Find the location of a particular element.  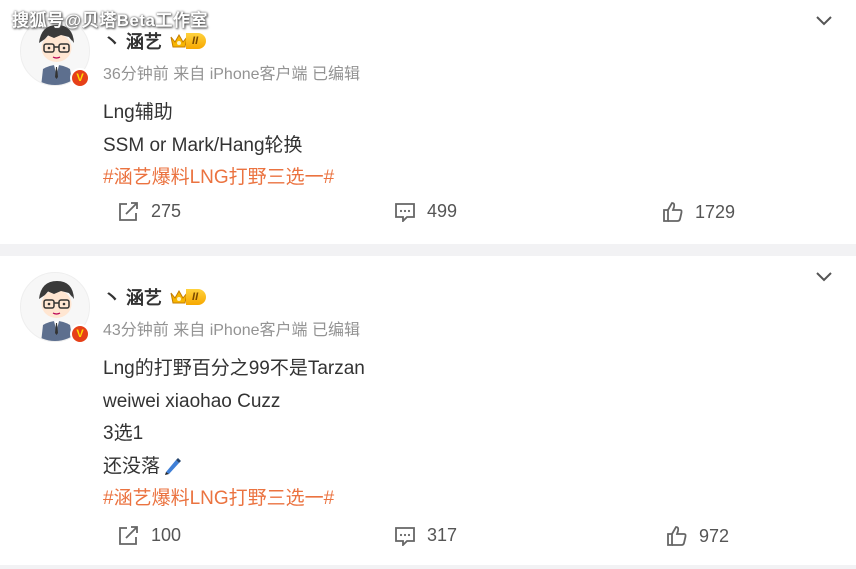

post-meta: 43分钟前 来自 iPhone客户端 已编辑 is located at coordinates (231, 330).